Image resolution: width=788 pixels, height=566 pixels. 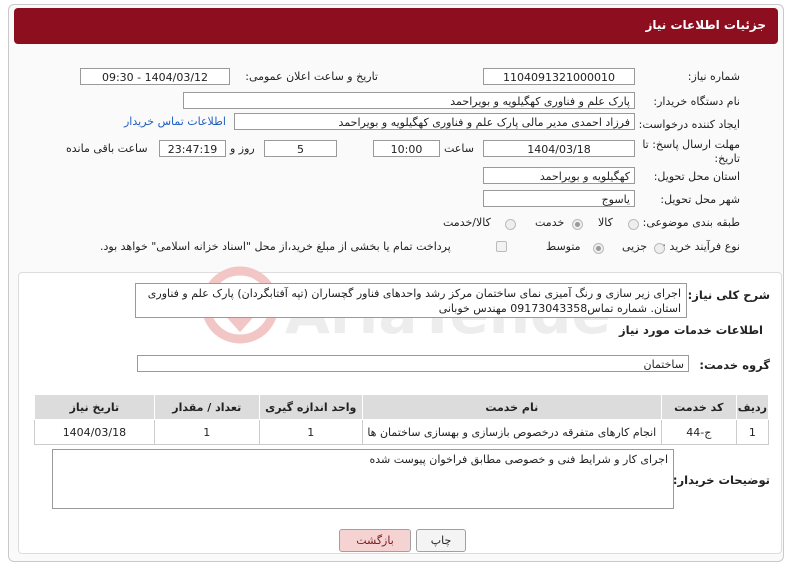 I want to click on description-label: شرح کلی نیاز:, so click(x=728, y=295).